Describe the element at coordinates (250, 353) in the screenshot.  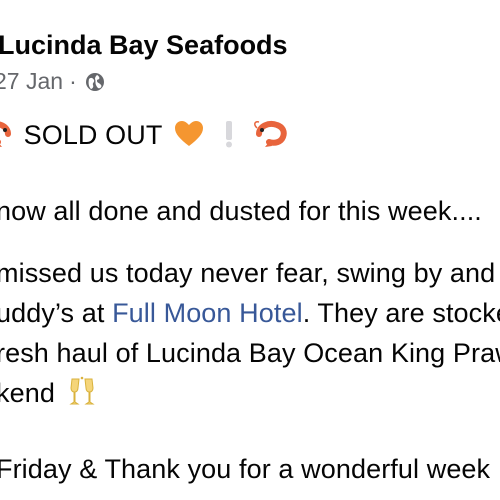
I see `post-body-line-4: resh haul of Lucinda Bay Ocean King Praw` at that location.